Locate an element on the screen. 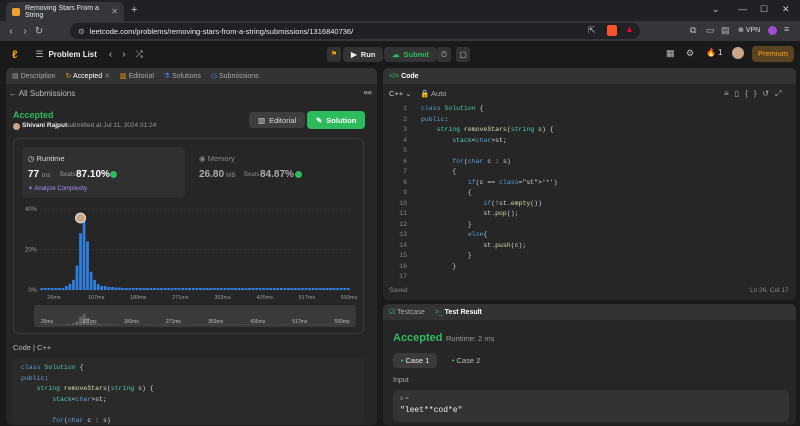  notes-icon: ▢ is located at coordinates (463, 54).